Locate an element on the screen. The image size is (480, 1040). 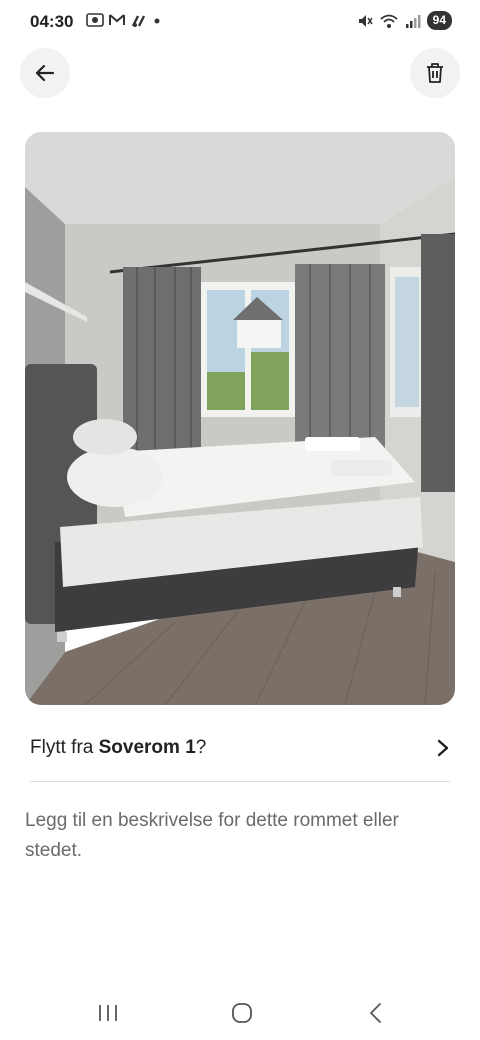
status-notification-icons is located at coordinates (124, 20).